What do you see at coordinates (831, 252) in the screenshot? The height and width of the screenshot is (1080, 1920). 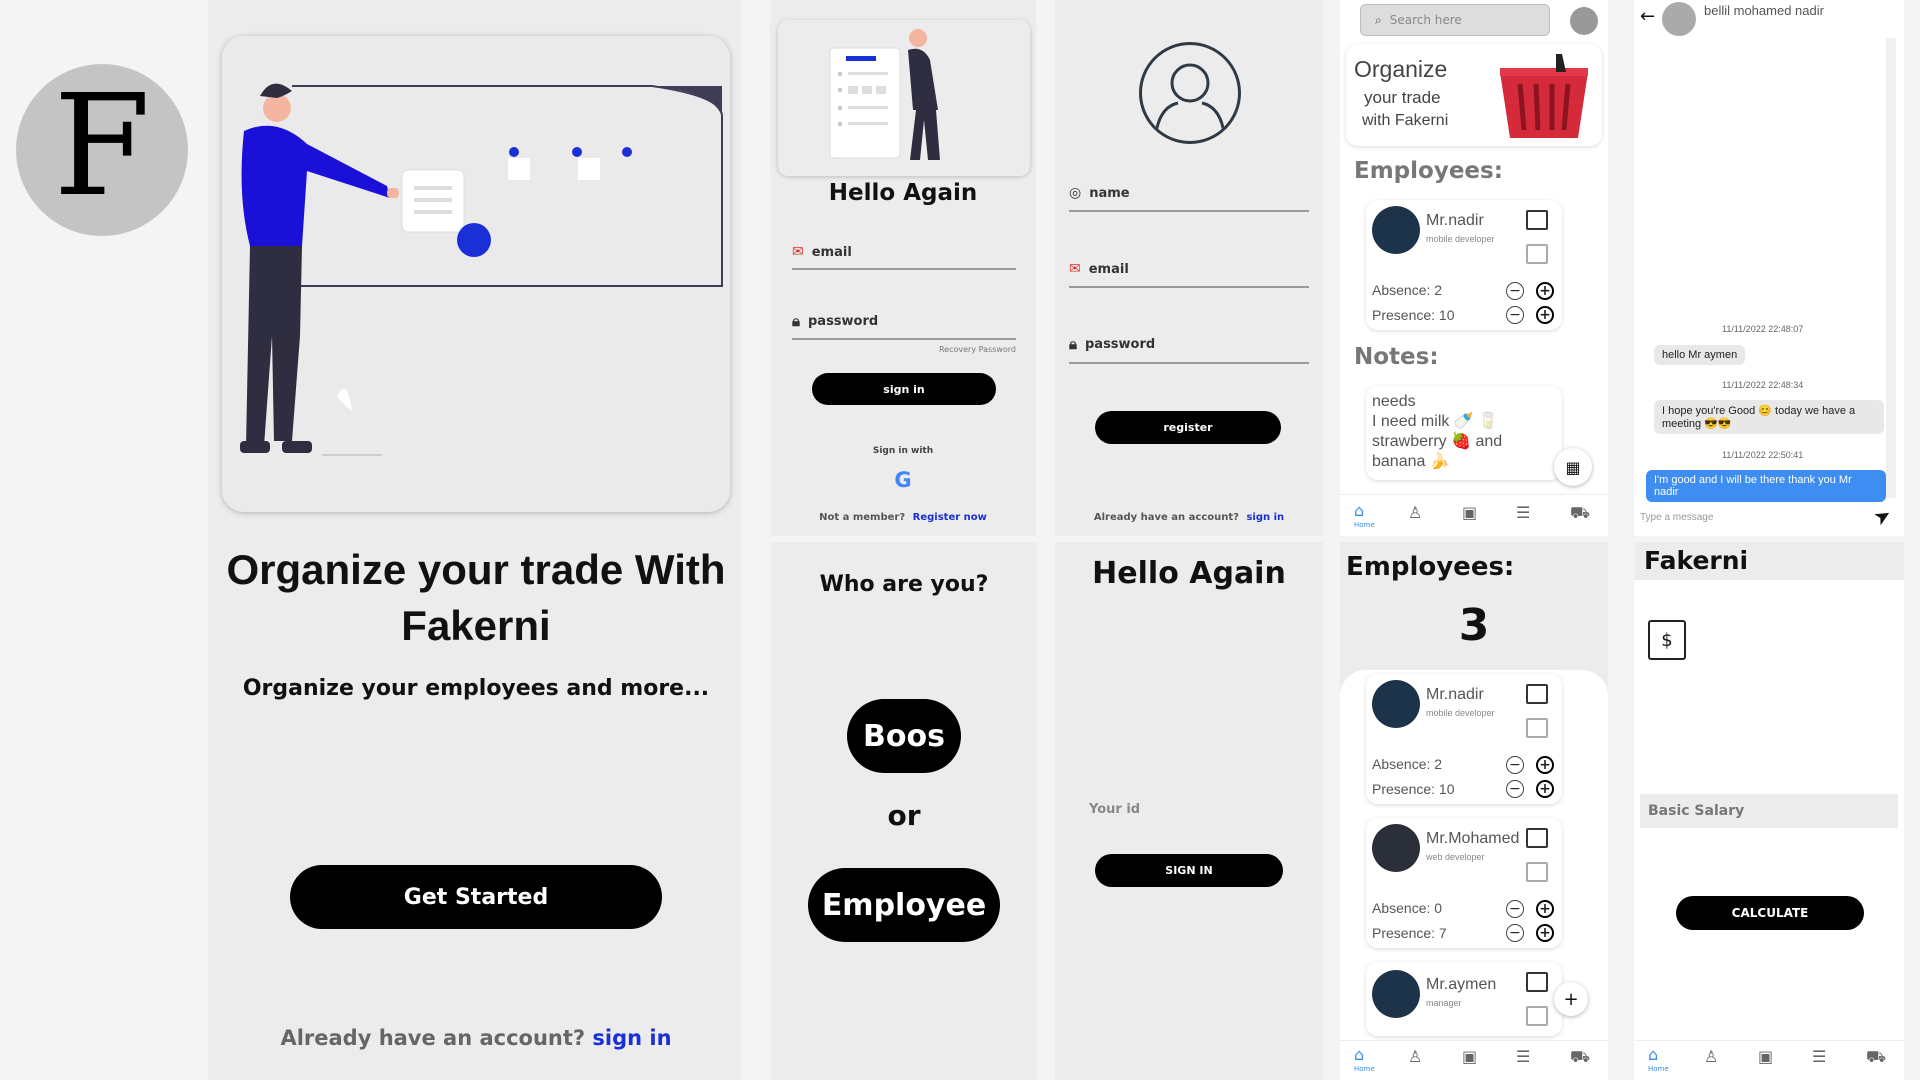 I see `login-email-placeholder: email` at bounding box center [831, 252].